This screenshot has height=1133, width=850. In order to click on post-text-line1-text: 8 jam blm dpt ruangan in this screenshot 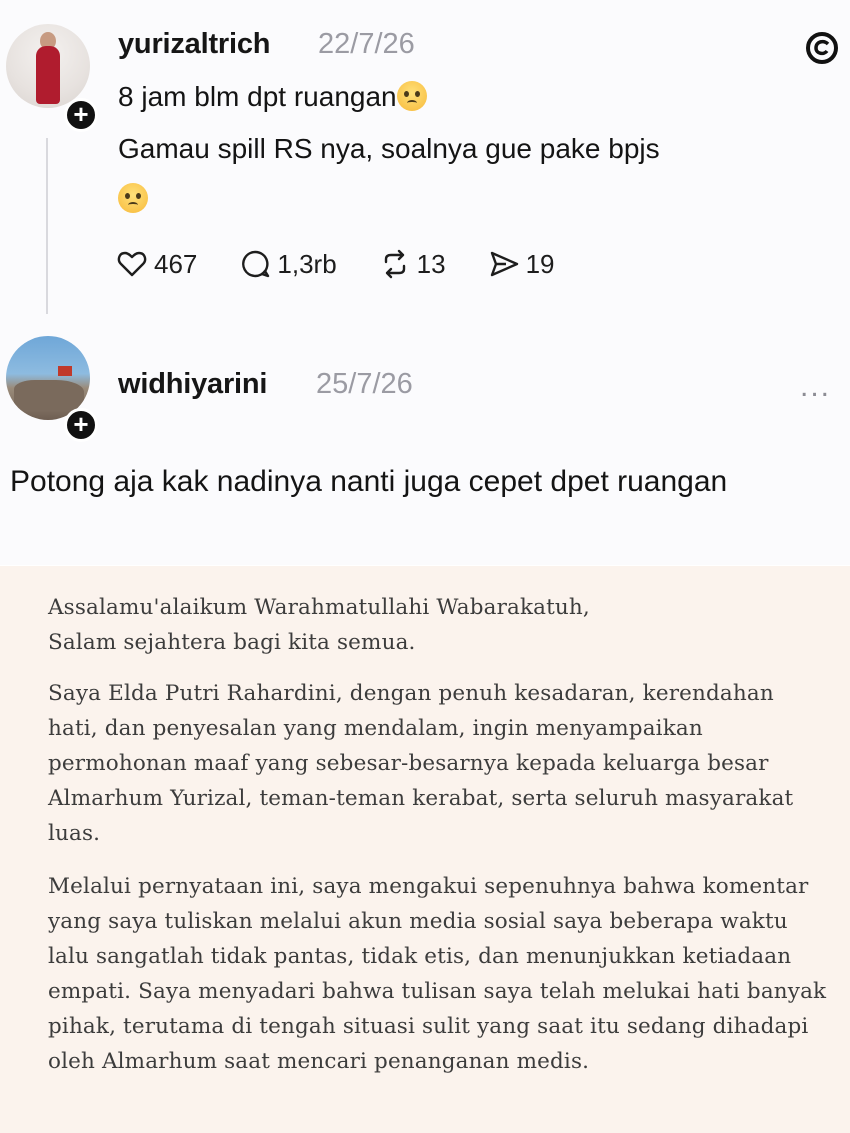, I will do `click(257, 96)`.